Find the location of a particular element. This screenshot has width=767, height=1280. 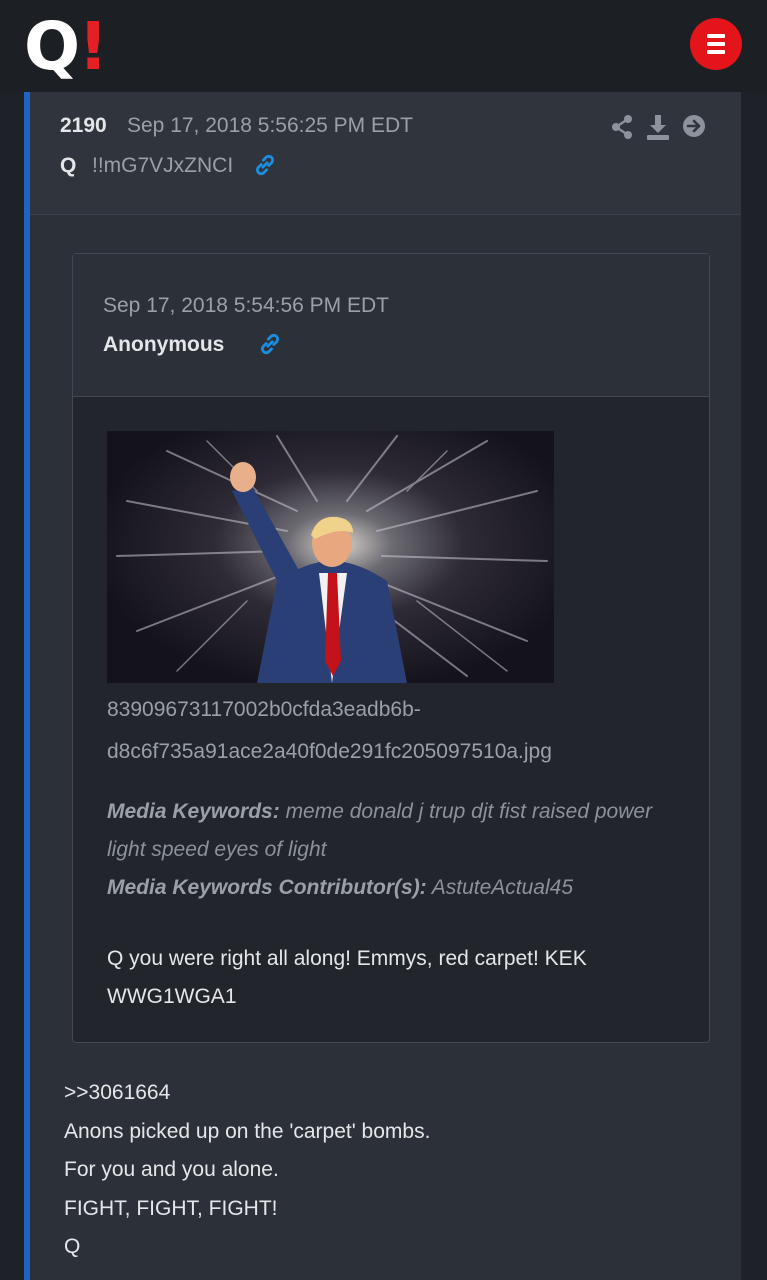

share-icon is located at coordinates (622, 129).